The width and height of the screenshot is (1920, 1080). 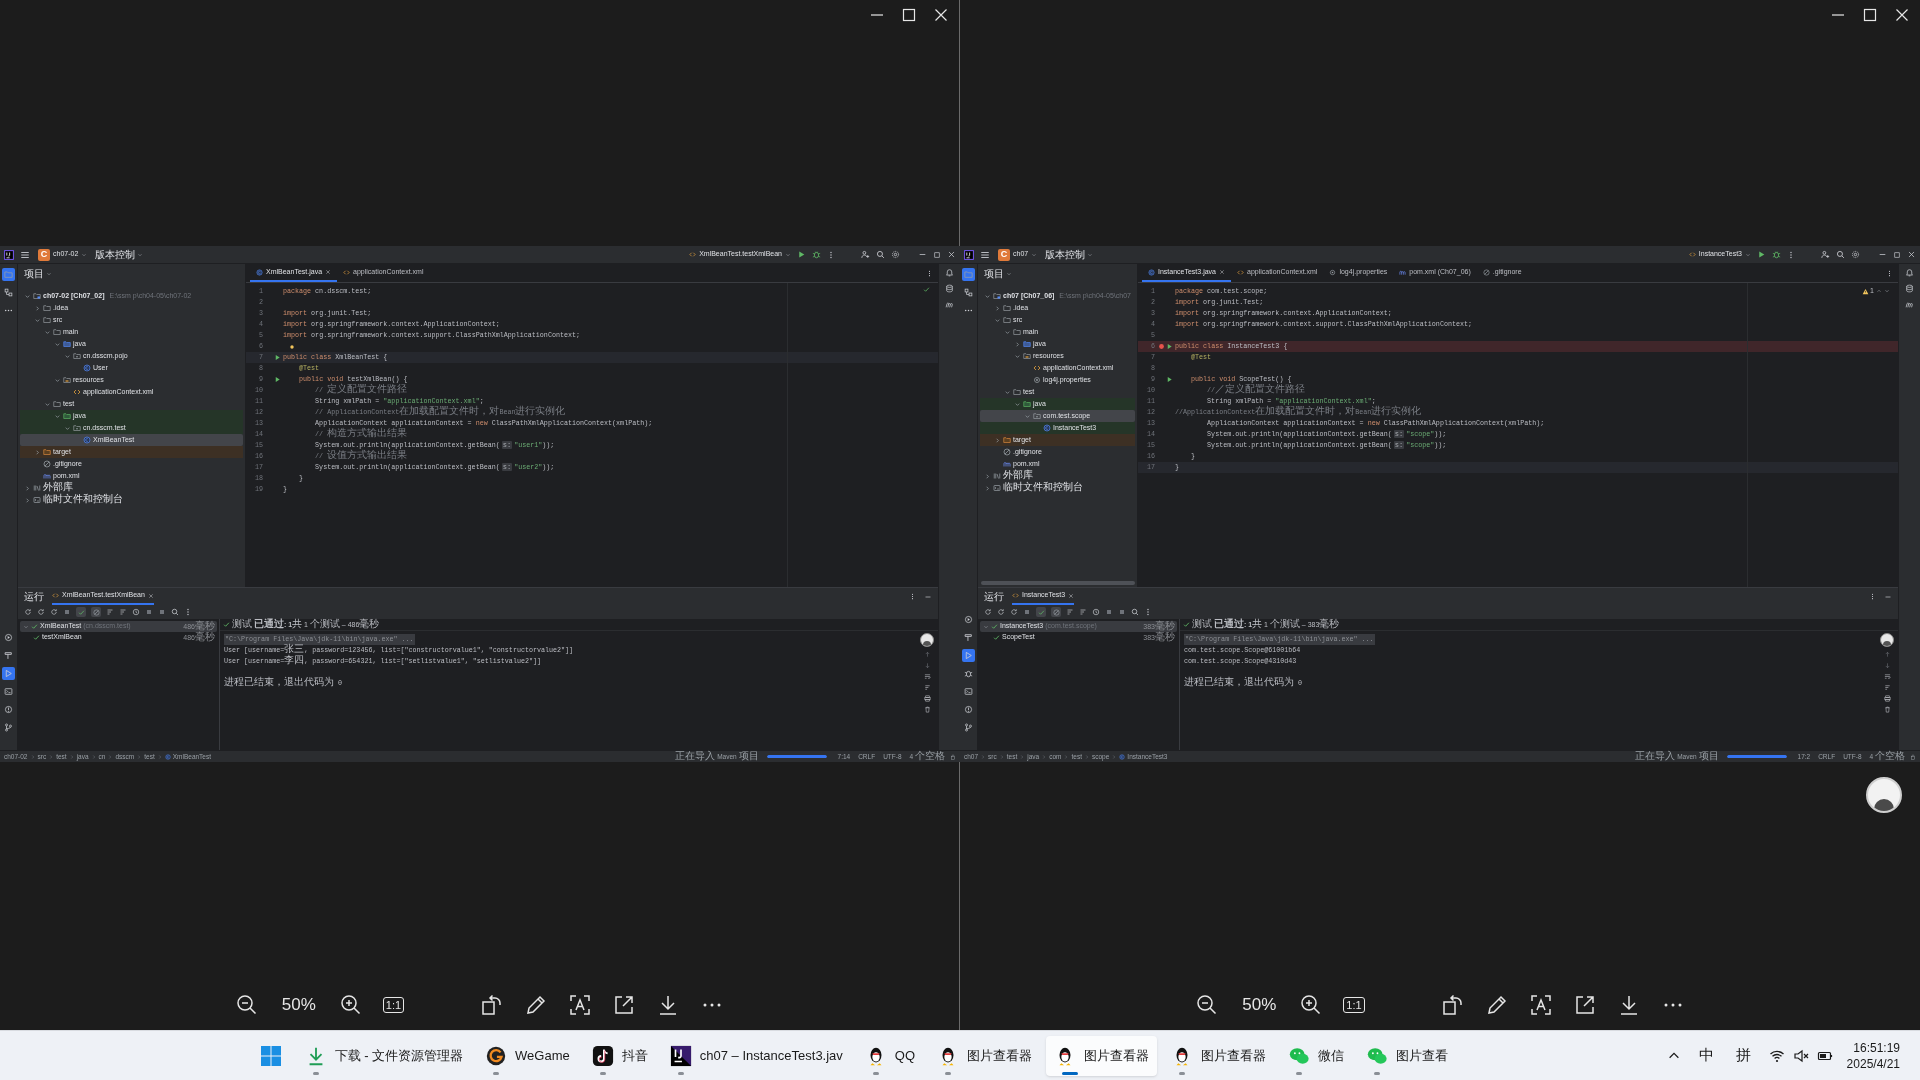 What do you see at coordinates (1887, 640) in the screenshot?
I see `avatar` at bounding box center [1887, 640].